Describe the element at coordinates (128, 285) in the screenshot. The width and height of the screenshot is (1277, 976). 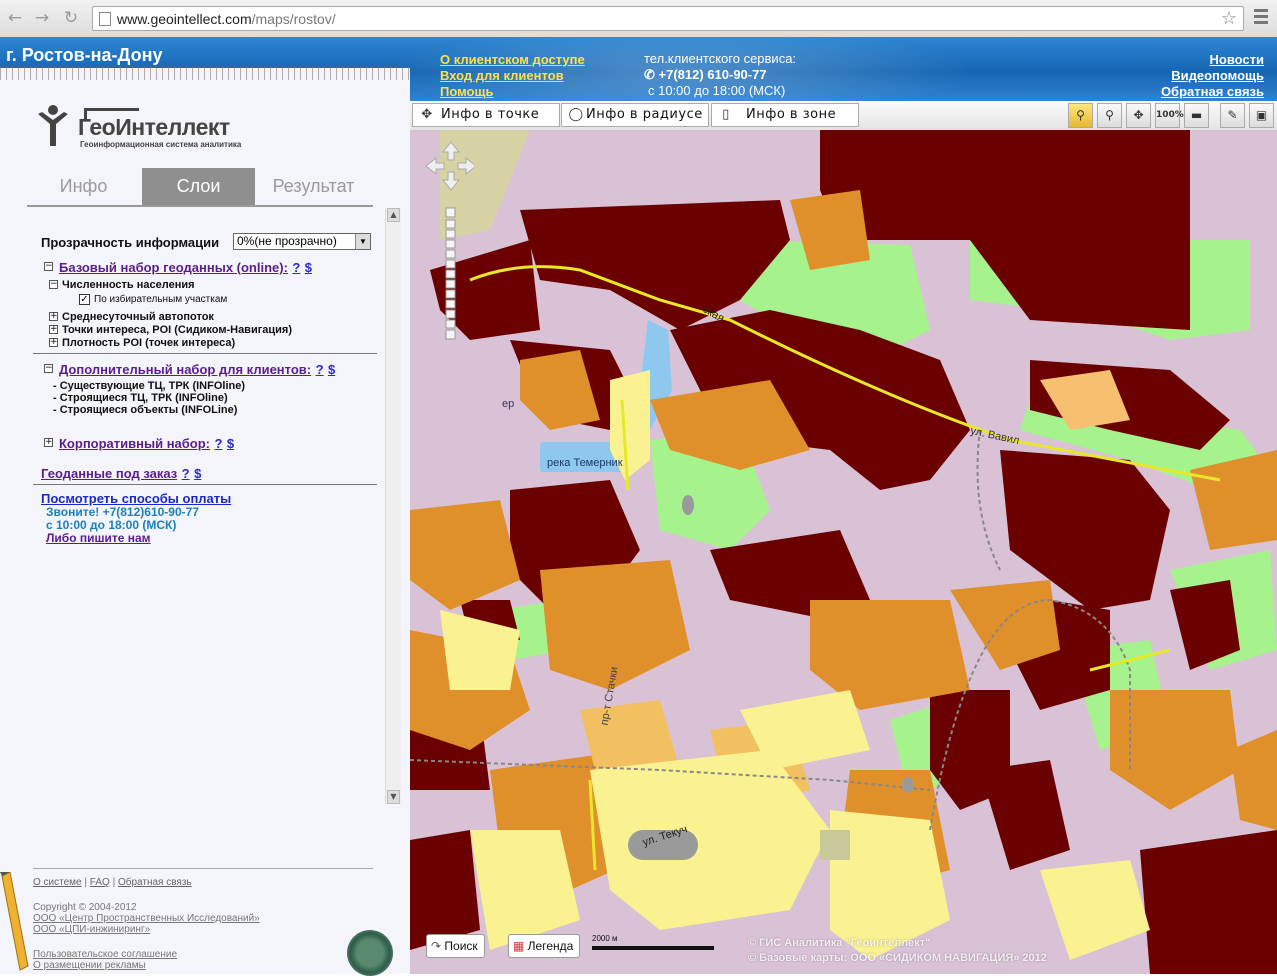
I see `population-layer: Численность населения` at that location.